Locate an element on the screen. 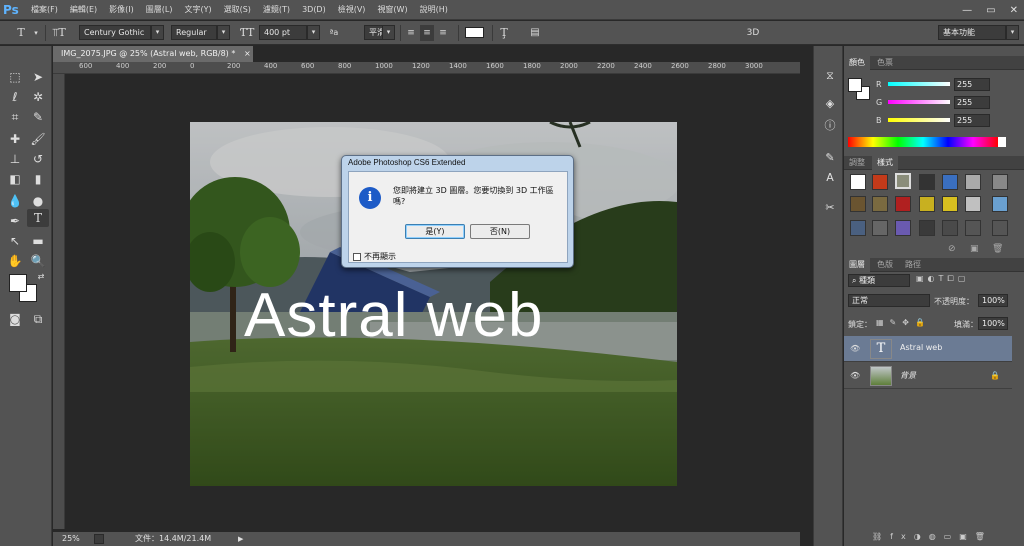 Image resolution: width=1024 pixels, height=546 pixels. new-style-icon: ▣ is located at coordinates (974, 249).